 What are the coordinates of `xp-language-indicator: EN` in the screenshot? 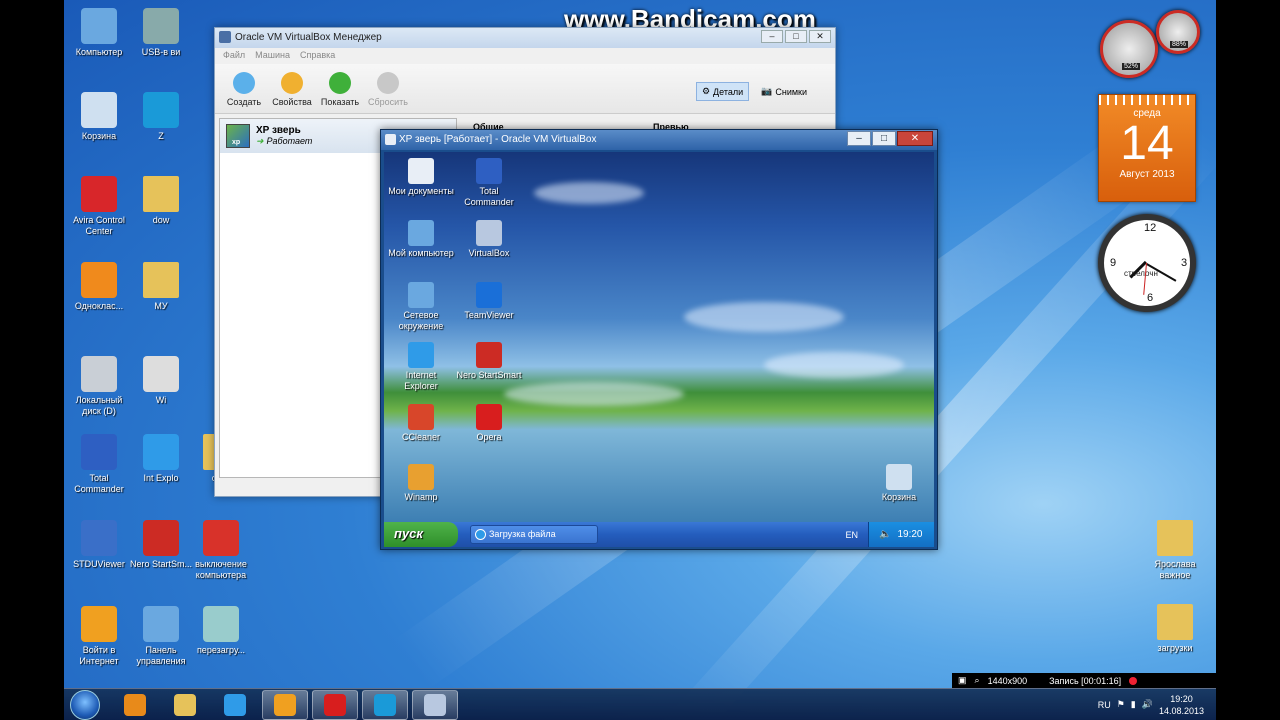 It's located at (851, 535).